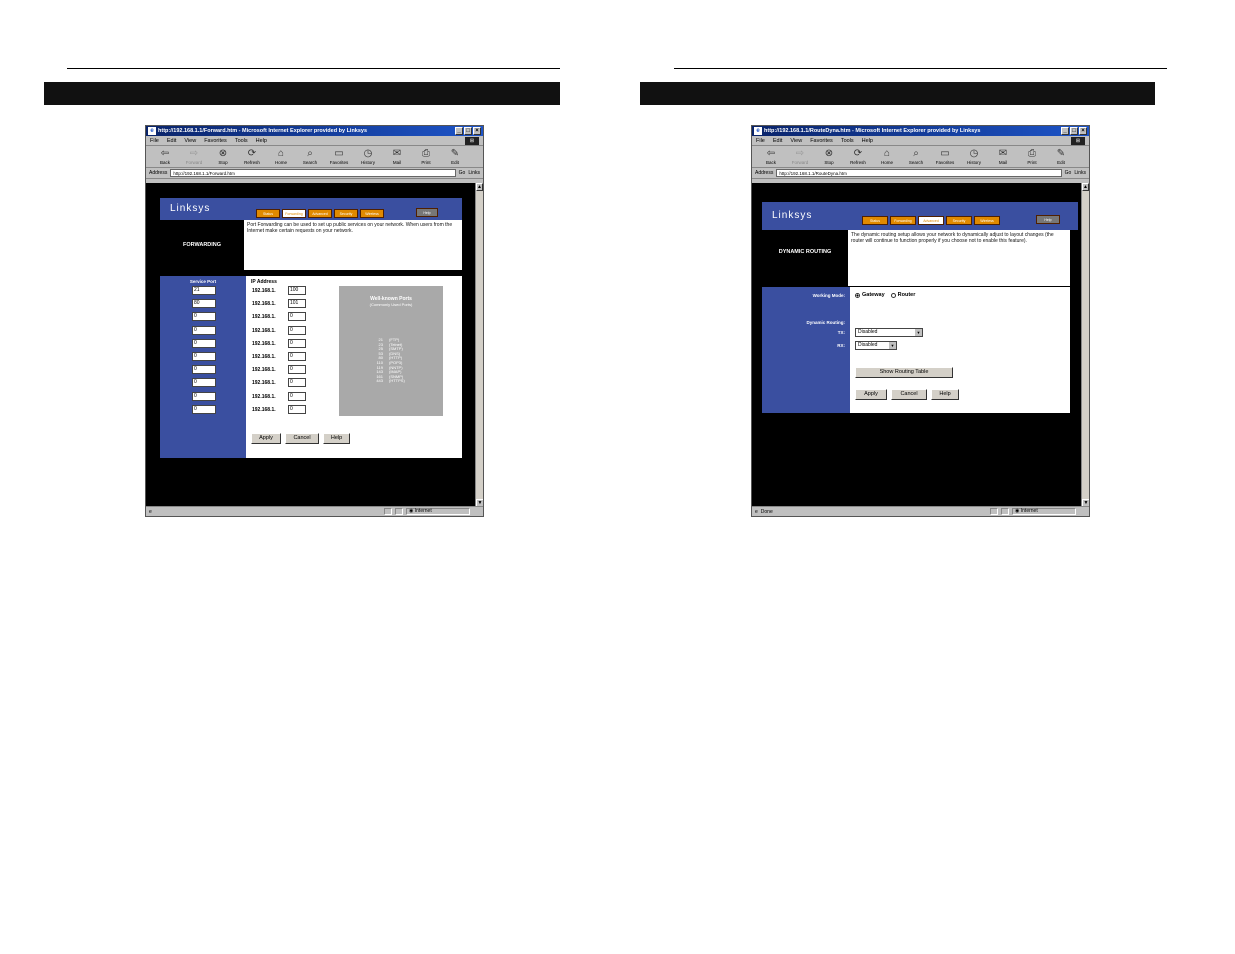  What do you see at coordinates (893, 295) in the screenshot?
I see `router-radio` at bounding box center [893, 295].